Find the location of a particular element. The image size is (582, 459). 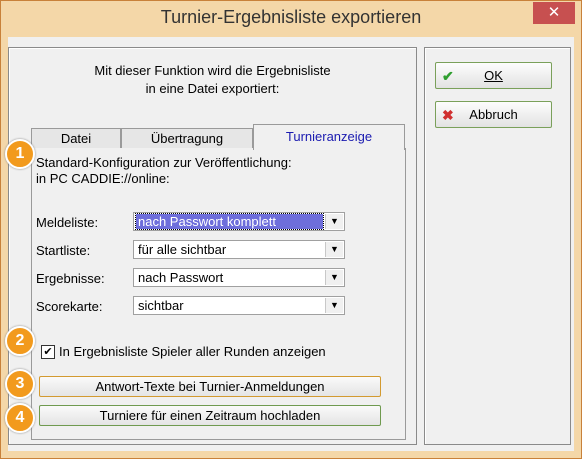

ergebnisse-select: nach Passwort ▼ is located at coordinates (239, 277).